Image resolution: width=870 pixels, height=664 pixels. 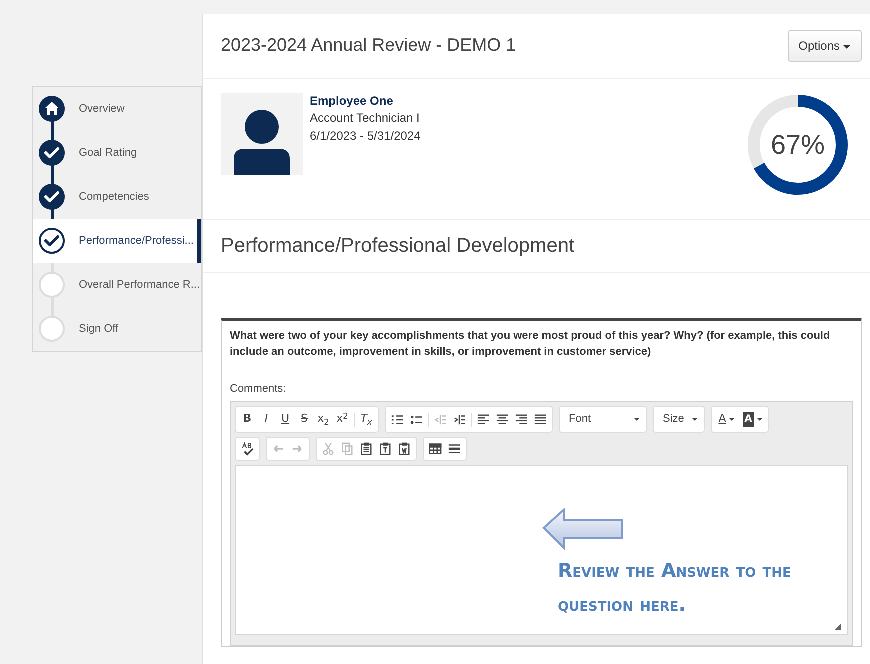 What do you see at coordinates (323, 420) in the screenshot?
I see `format-button: x$_{2}$` at bounding box center [323, 420].